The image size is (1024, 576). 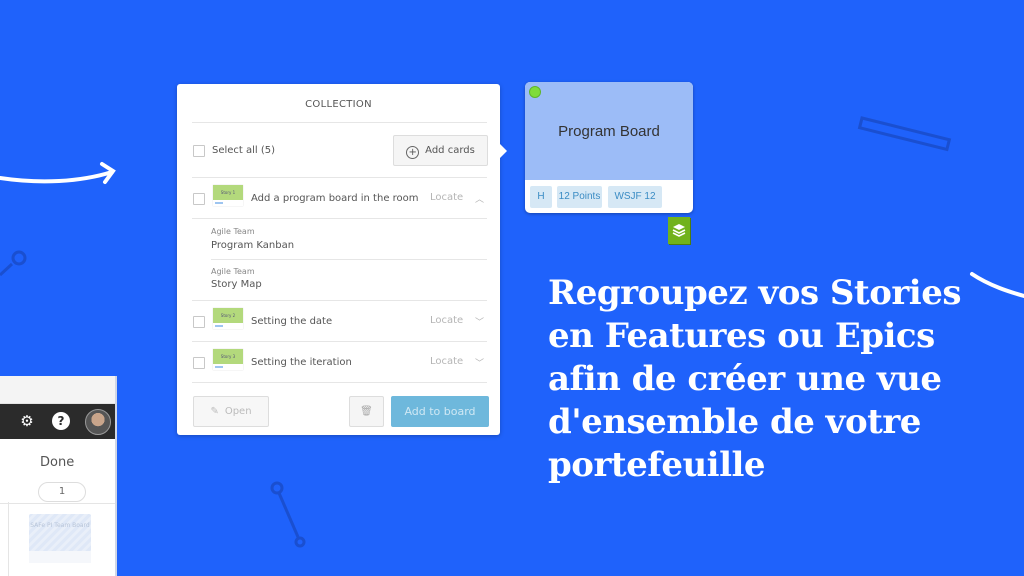 I want to click on add-cards-button: + Add cards, so click(x=440, y=150).